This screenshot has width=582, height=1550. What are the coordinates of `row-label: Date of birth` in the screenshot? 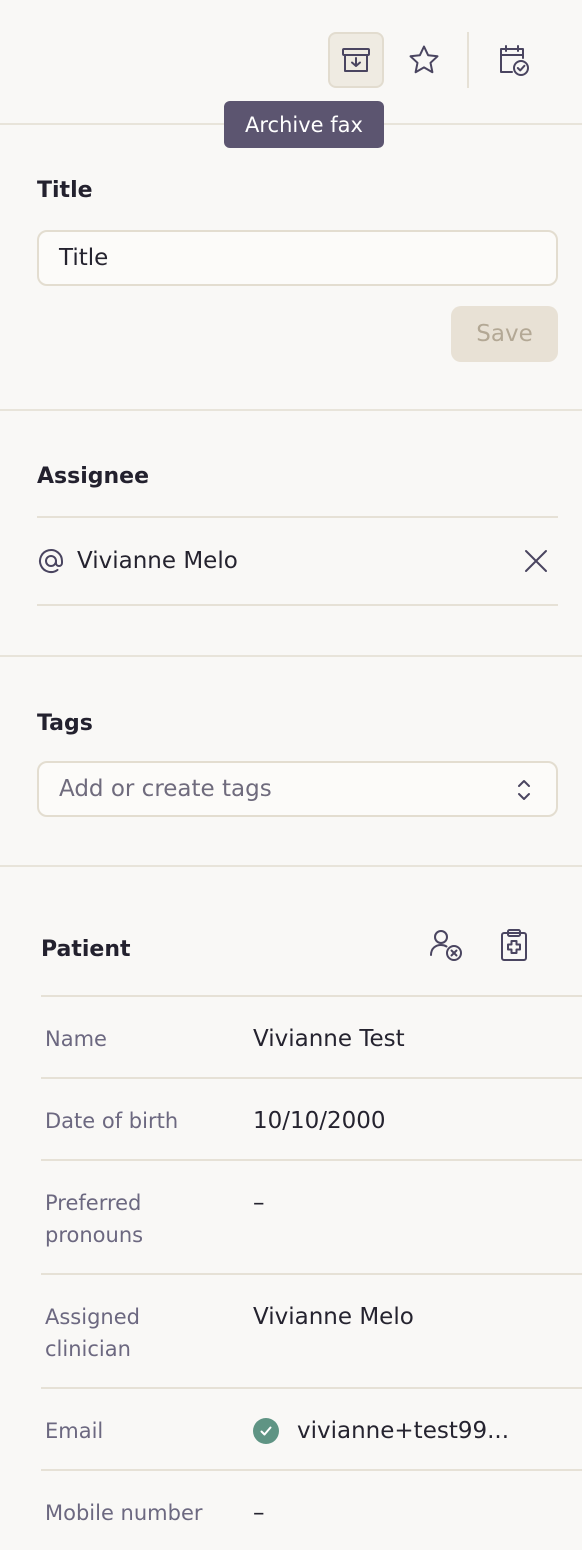 It's located at (112, 1121).